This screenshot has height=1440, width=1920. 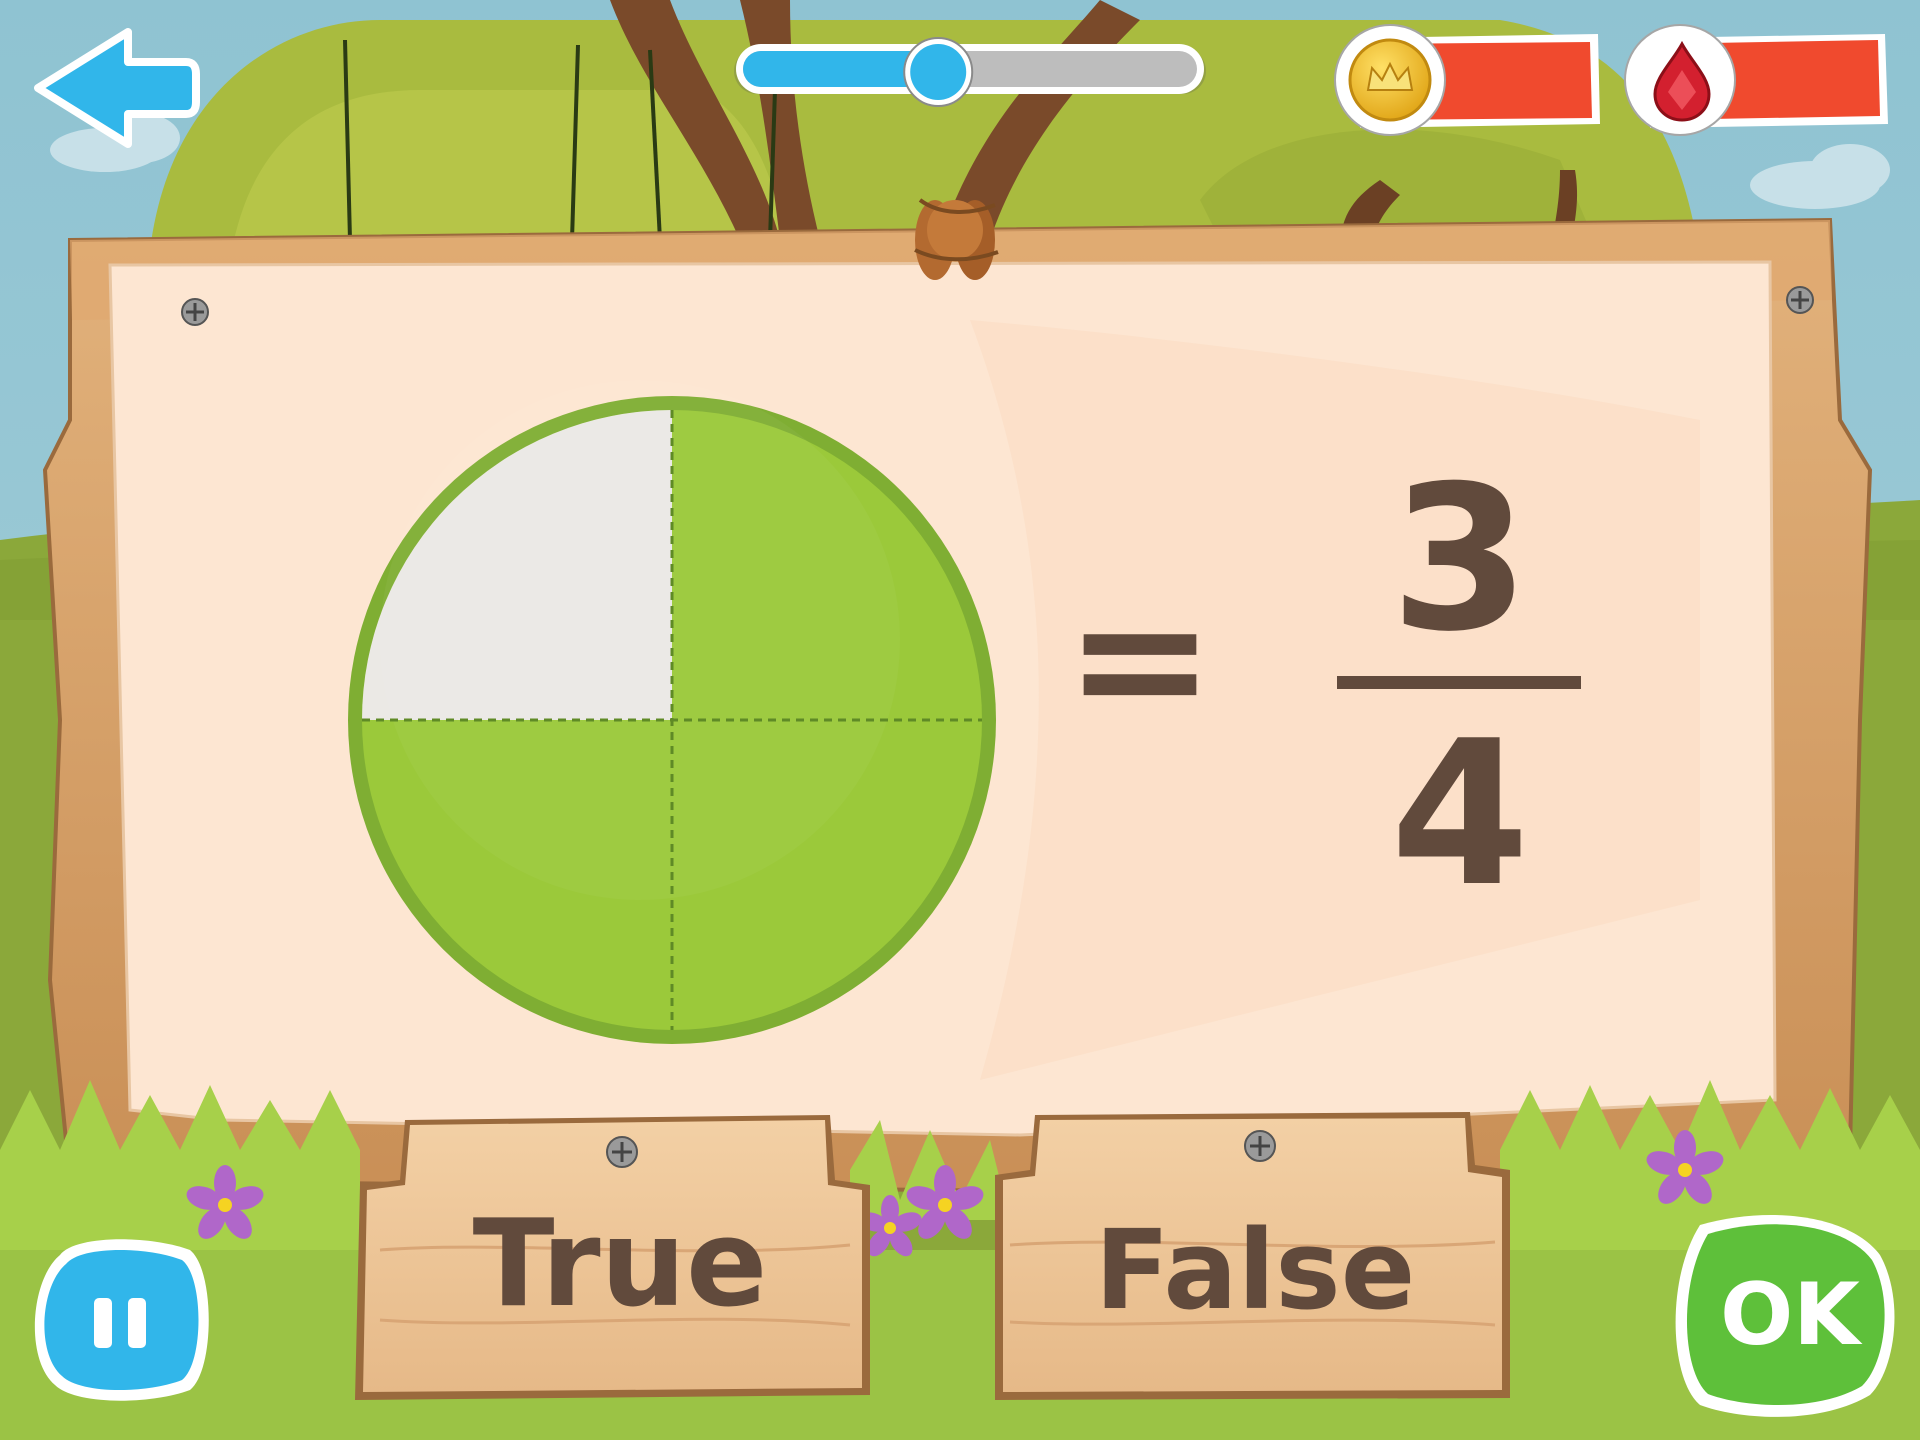 What do you see at coordinates (1252, 1256) in the screenshot?
I see `false-button` at bounding box center [1252, 1256].